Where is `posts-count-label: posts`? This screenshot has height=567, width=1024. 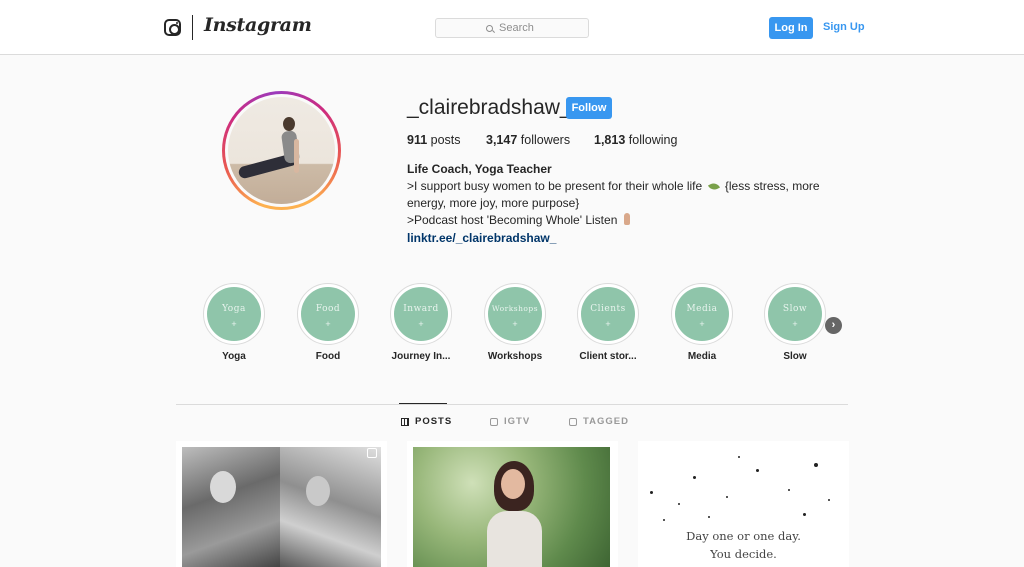
posts-count-label: posts is located at coordinates (445, 140).